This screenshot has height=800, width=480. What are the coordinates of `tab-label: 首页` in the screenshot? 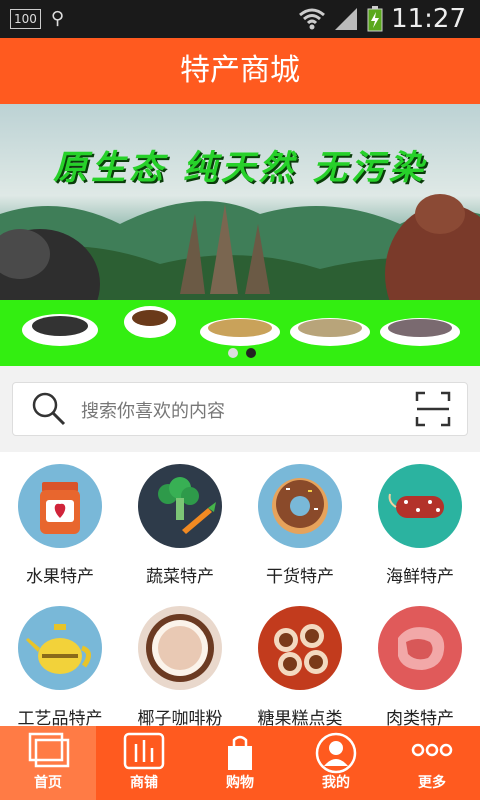 It's located at (48, 783).